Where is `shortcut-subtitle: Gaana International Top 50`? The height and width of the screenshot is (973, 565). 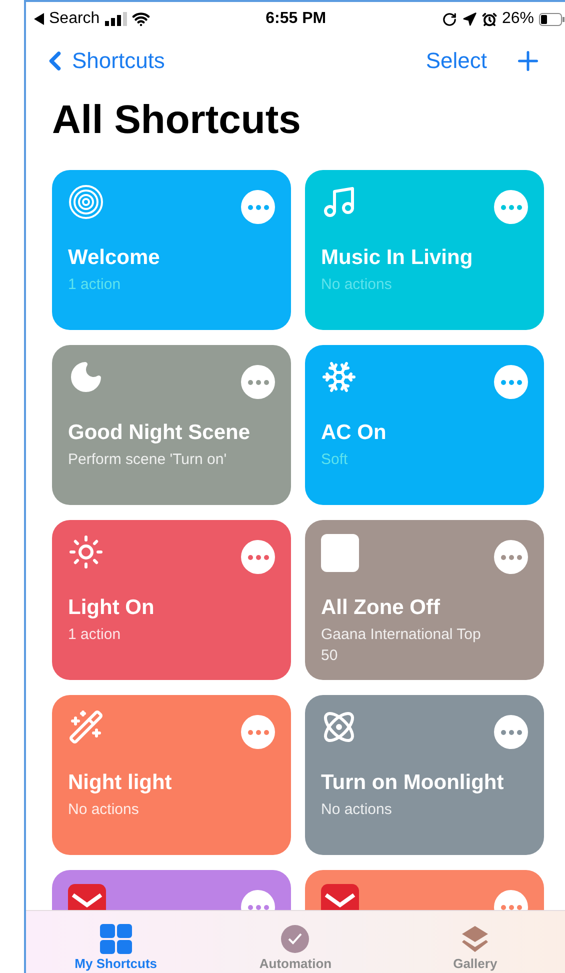
shortcut-subtitle: Gaana International Top 50 is located at coordinates (401, 645).